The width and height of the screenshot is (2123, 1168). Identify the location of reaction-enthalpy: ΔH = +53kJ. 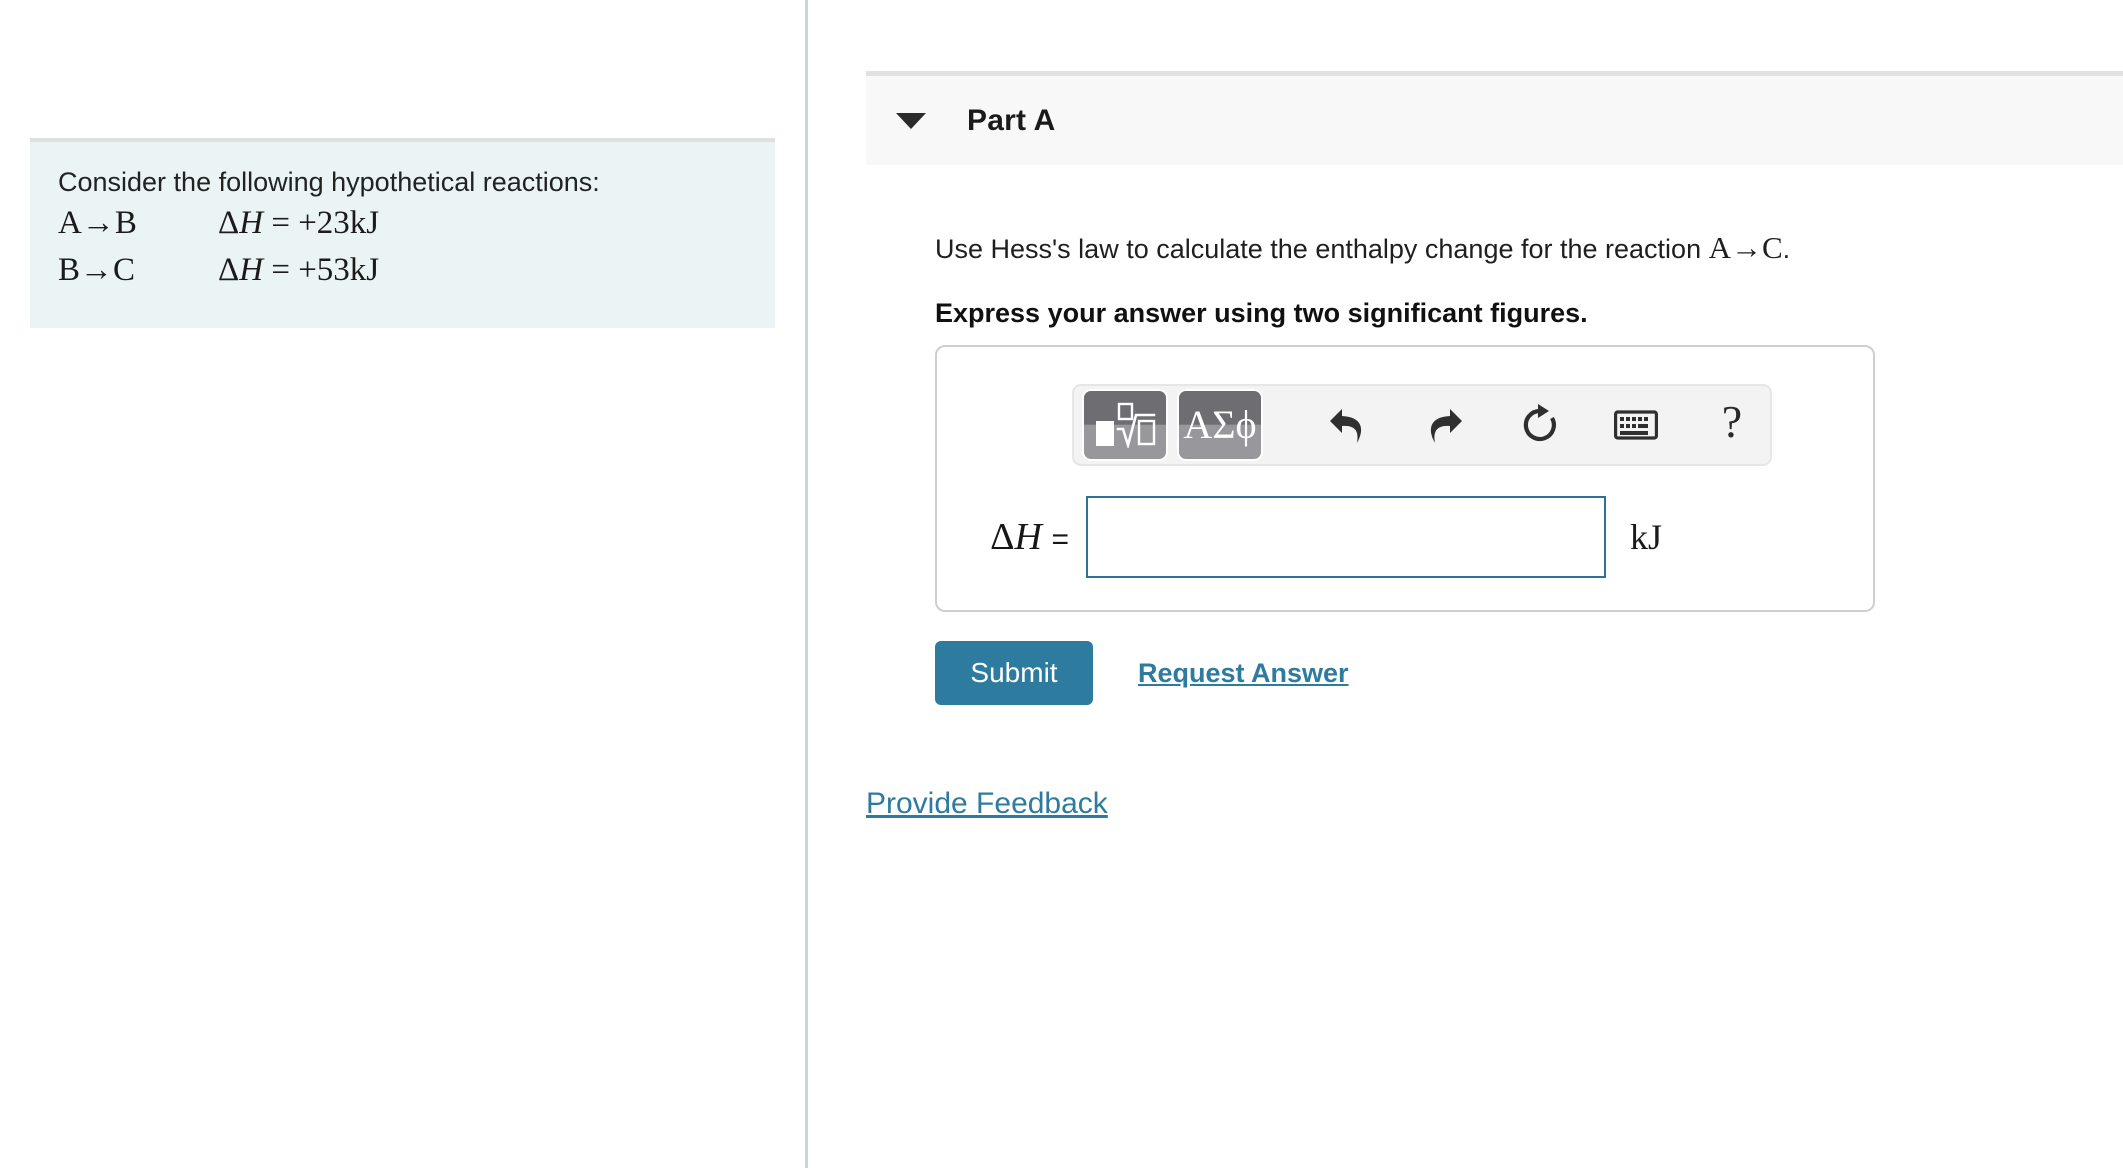
(298, 270).